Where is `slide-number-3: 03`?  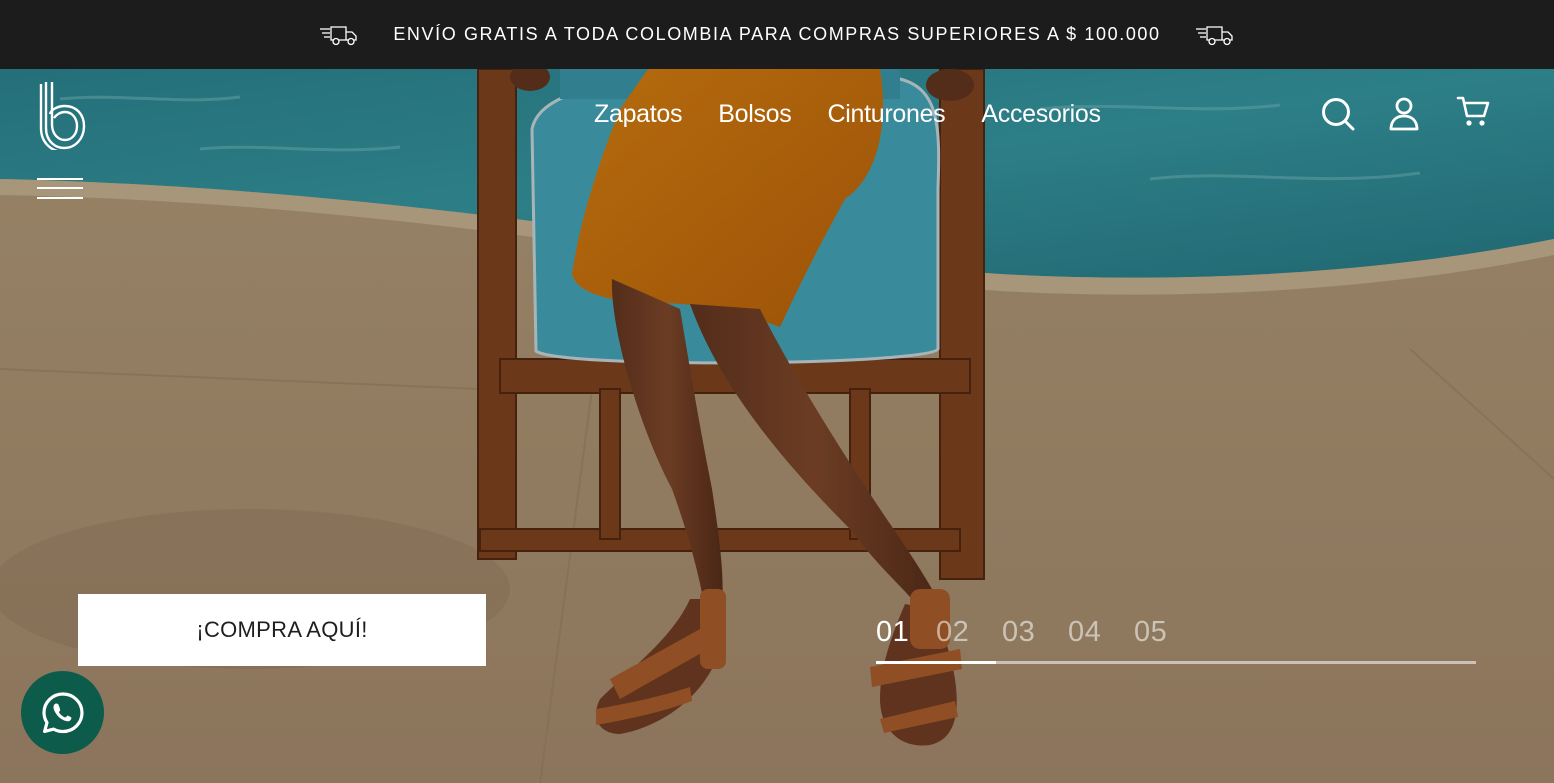
slide-number-3: 03 is located at coordinates (1035, 632).